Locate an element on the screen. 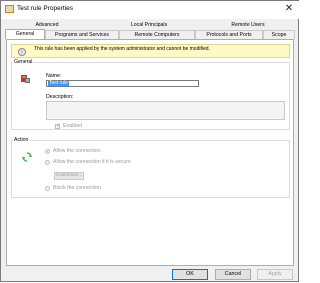 The height and width of the screenshot is (283, 320). window-icon is located at coordinates (9, 9).